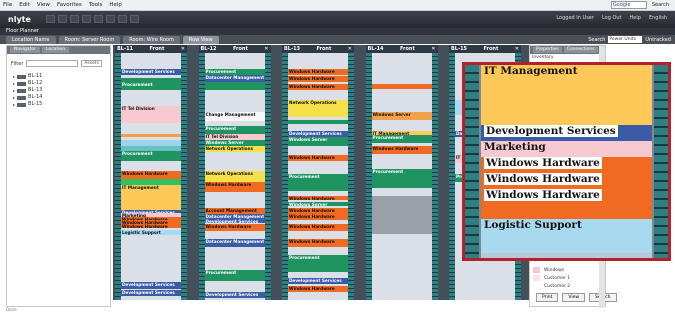 The height and width of the screenshot is (312, 675). What do you see at coordinates (658, 40) in the screenshot?
I see `untracked-toggle: Untracked` at bounding box center [658, 40].